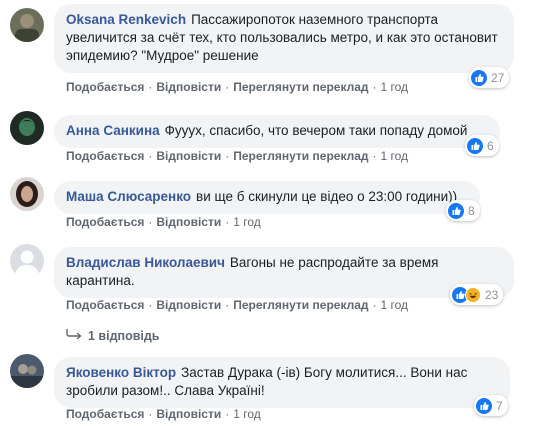 This screenshot has height=433, width=549. What do you see at coordinates (145, 262) in the screenshot?
I see `comment-author: Владислав Николаевич` at bounding box center [145, 262].